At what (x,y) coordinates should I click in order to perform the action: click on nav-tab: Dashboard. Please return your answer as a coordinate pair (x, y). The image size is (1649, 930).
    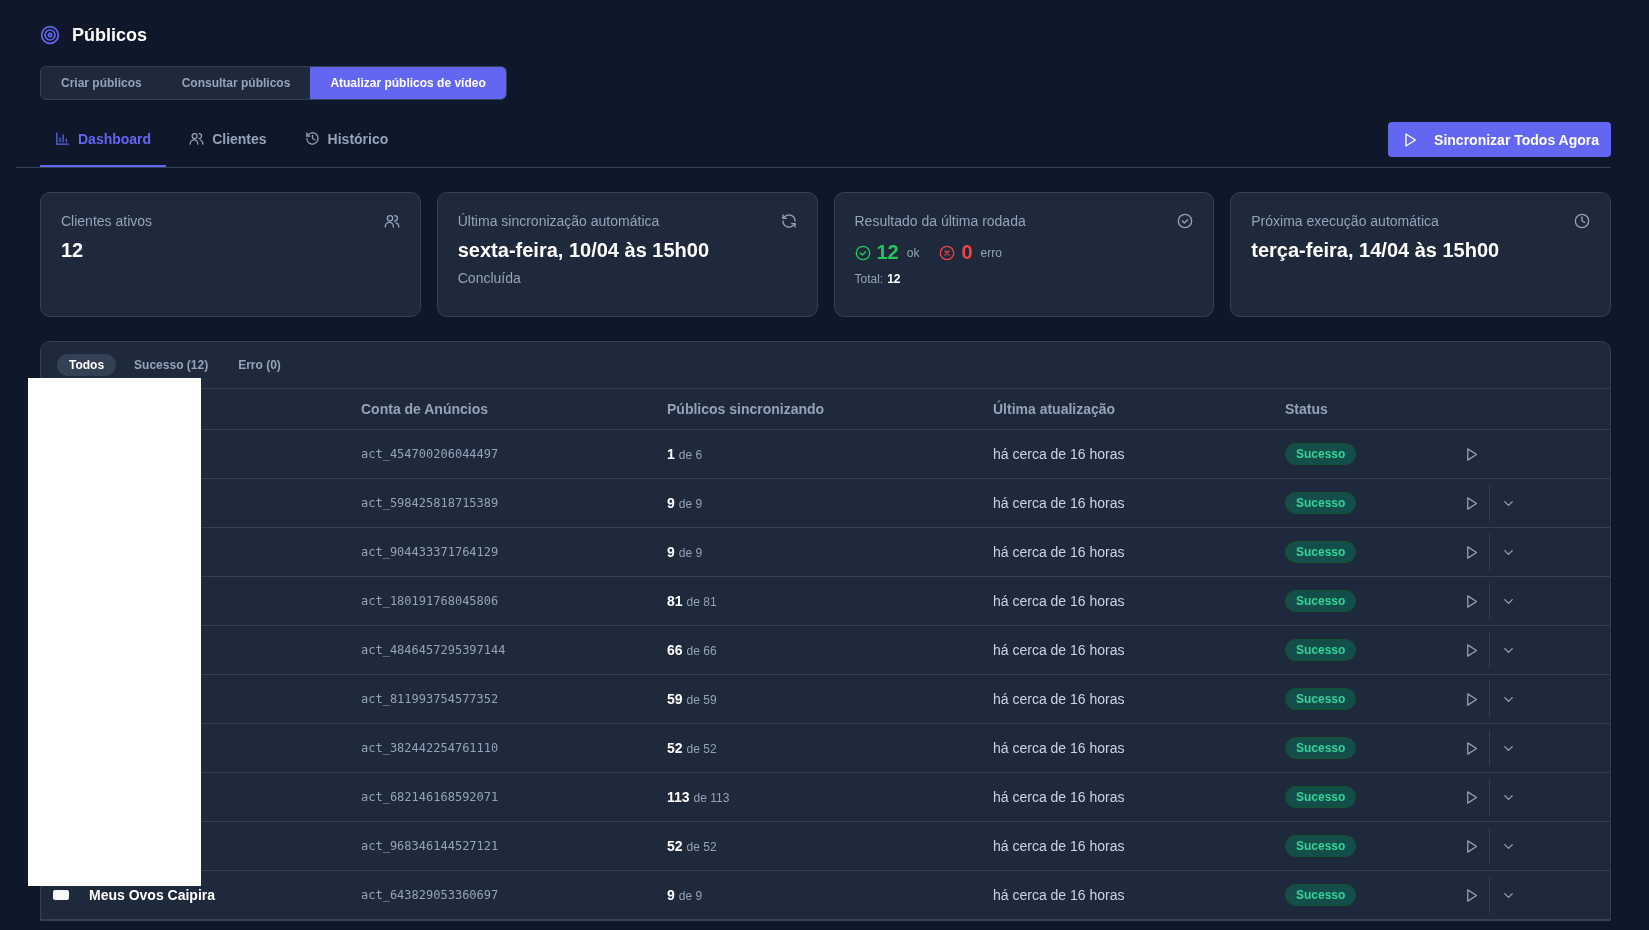
    Looking at the image, I should click on (103, 139).